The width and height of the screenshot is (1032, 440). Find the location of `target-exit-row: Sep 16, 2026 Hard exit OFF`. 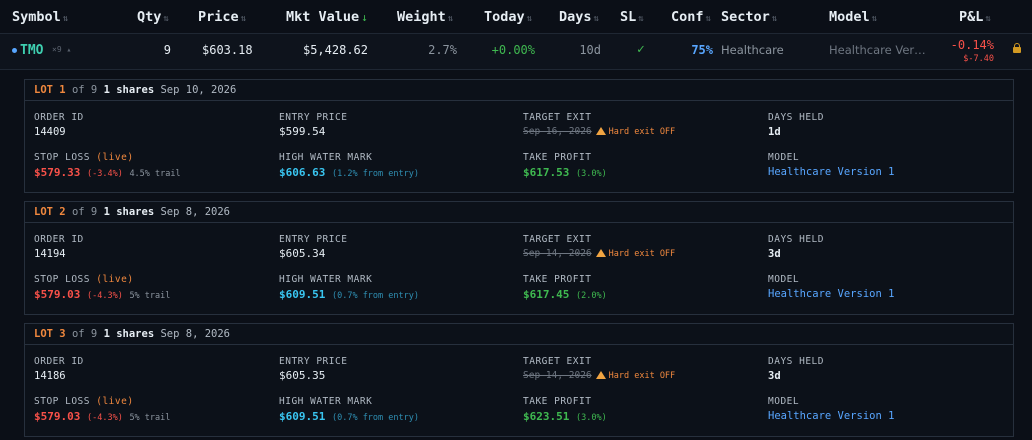

target-exit-row: Sep 16, 2026 Hard exit OFF is located at coordinates (599, 131).